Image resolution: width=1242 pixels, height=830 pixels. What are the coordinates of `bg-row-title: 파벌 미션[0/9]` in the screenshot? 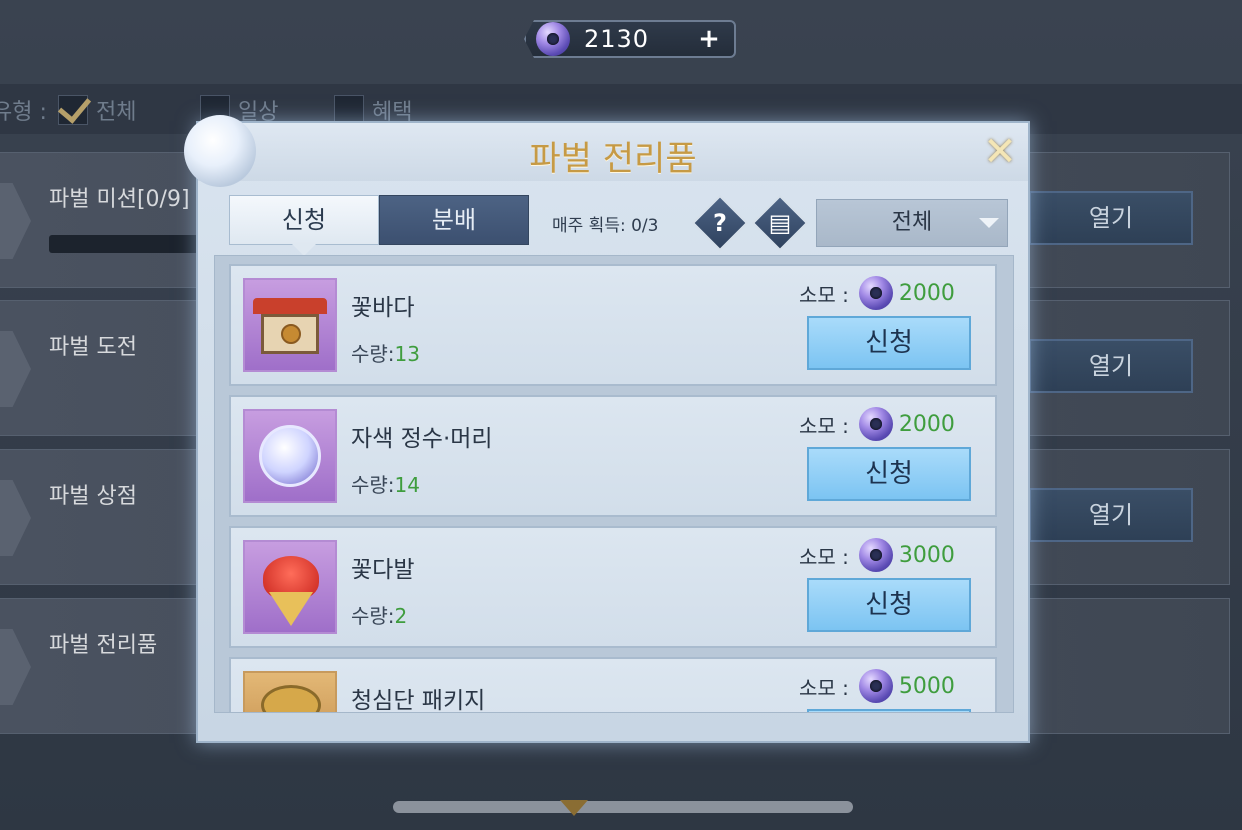 It's located at (119, 199).